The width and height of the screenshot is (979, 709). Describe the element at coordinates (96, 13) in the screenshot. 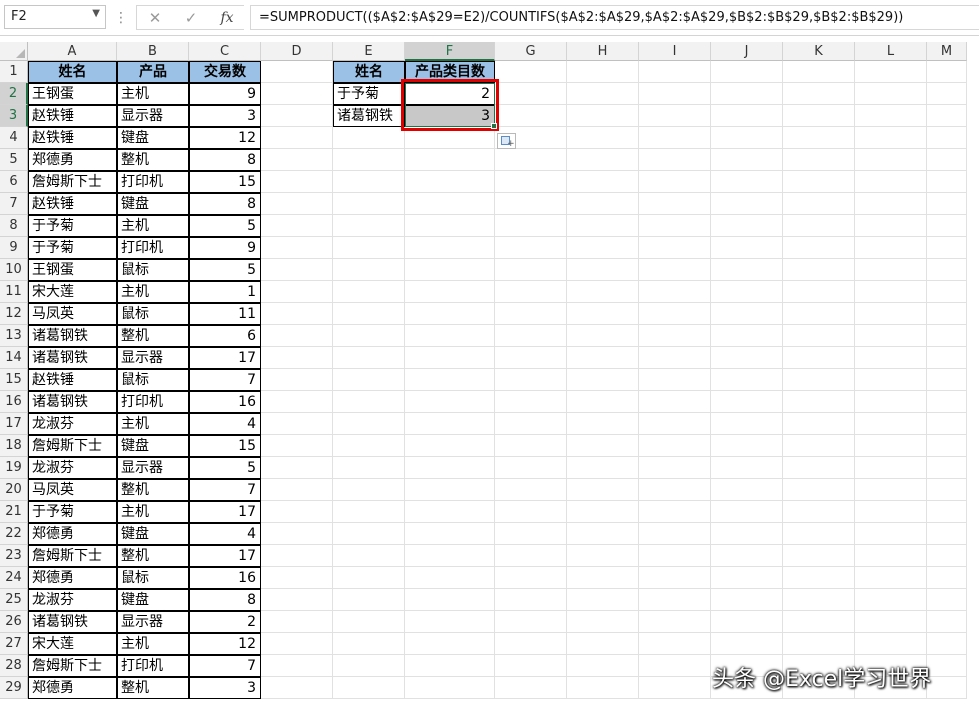

I see `chevron-down-icon: ▼` at that location.